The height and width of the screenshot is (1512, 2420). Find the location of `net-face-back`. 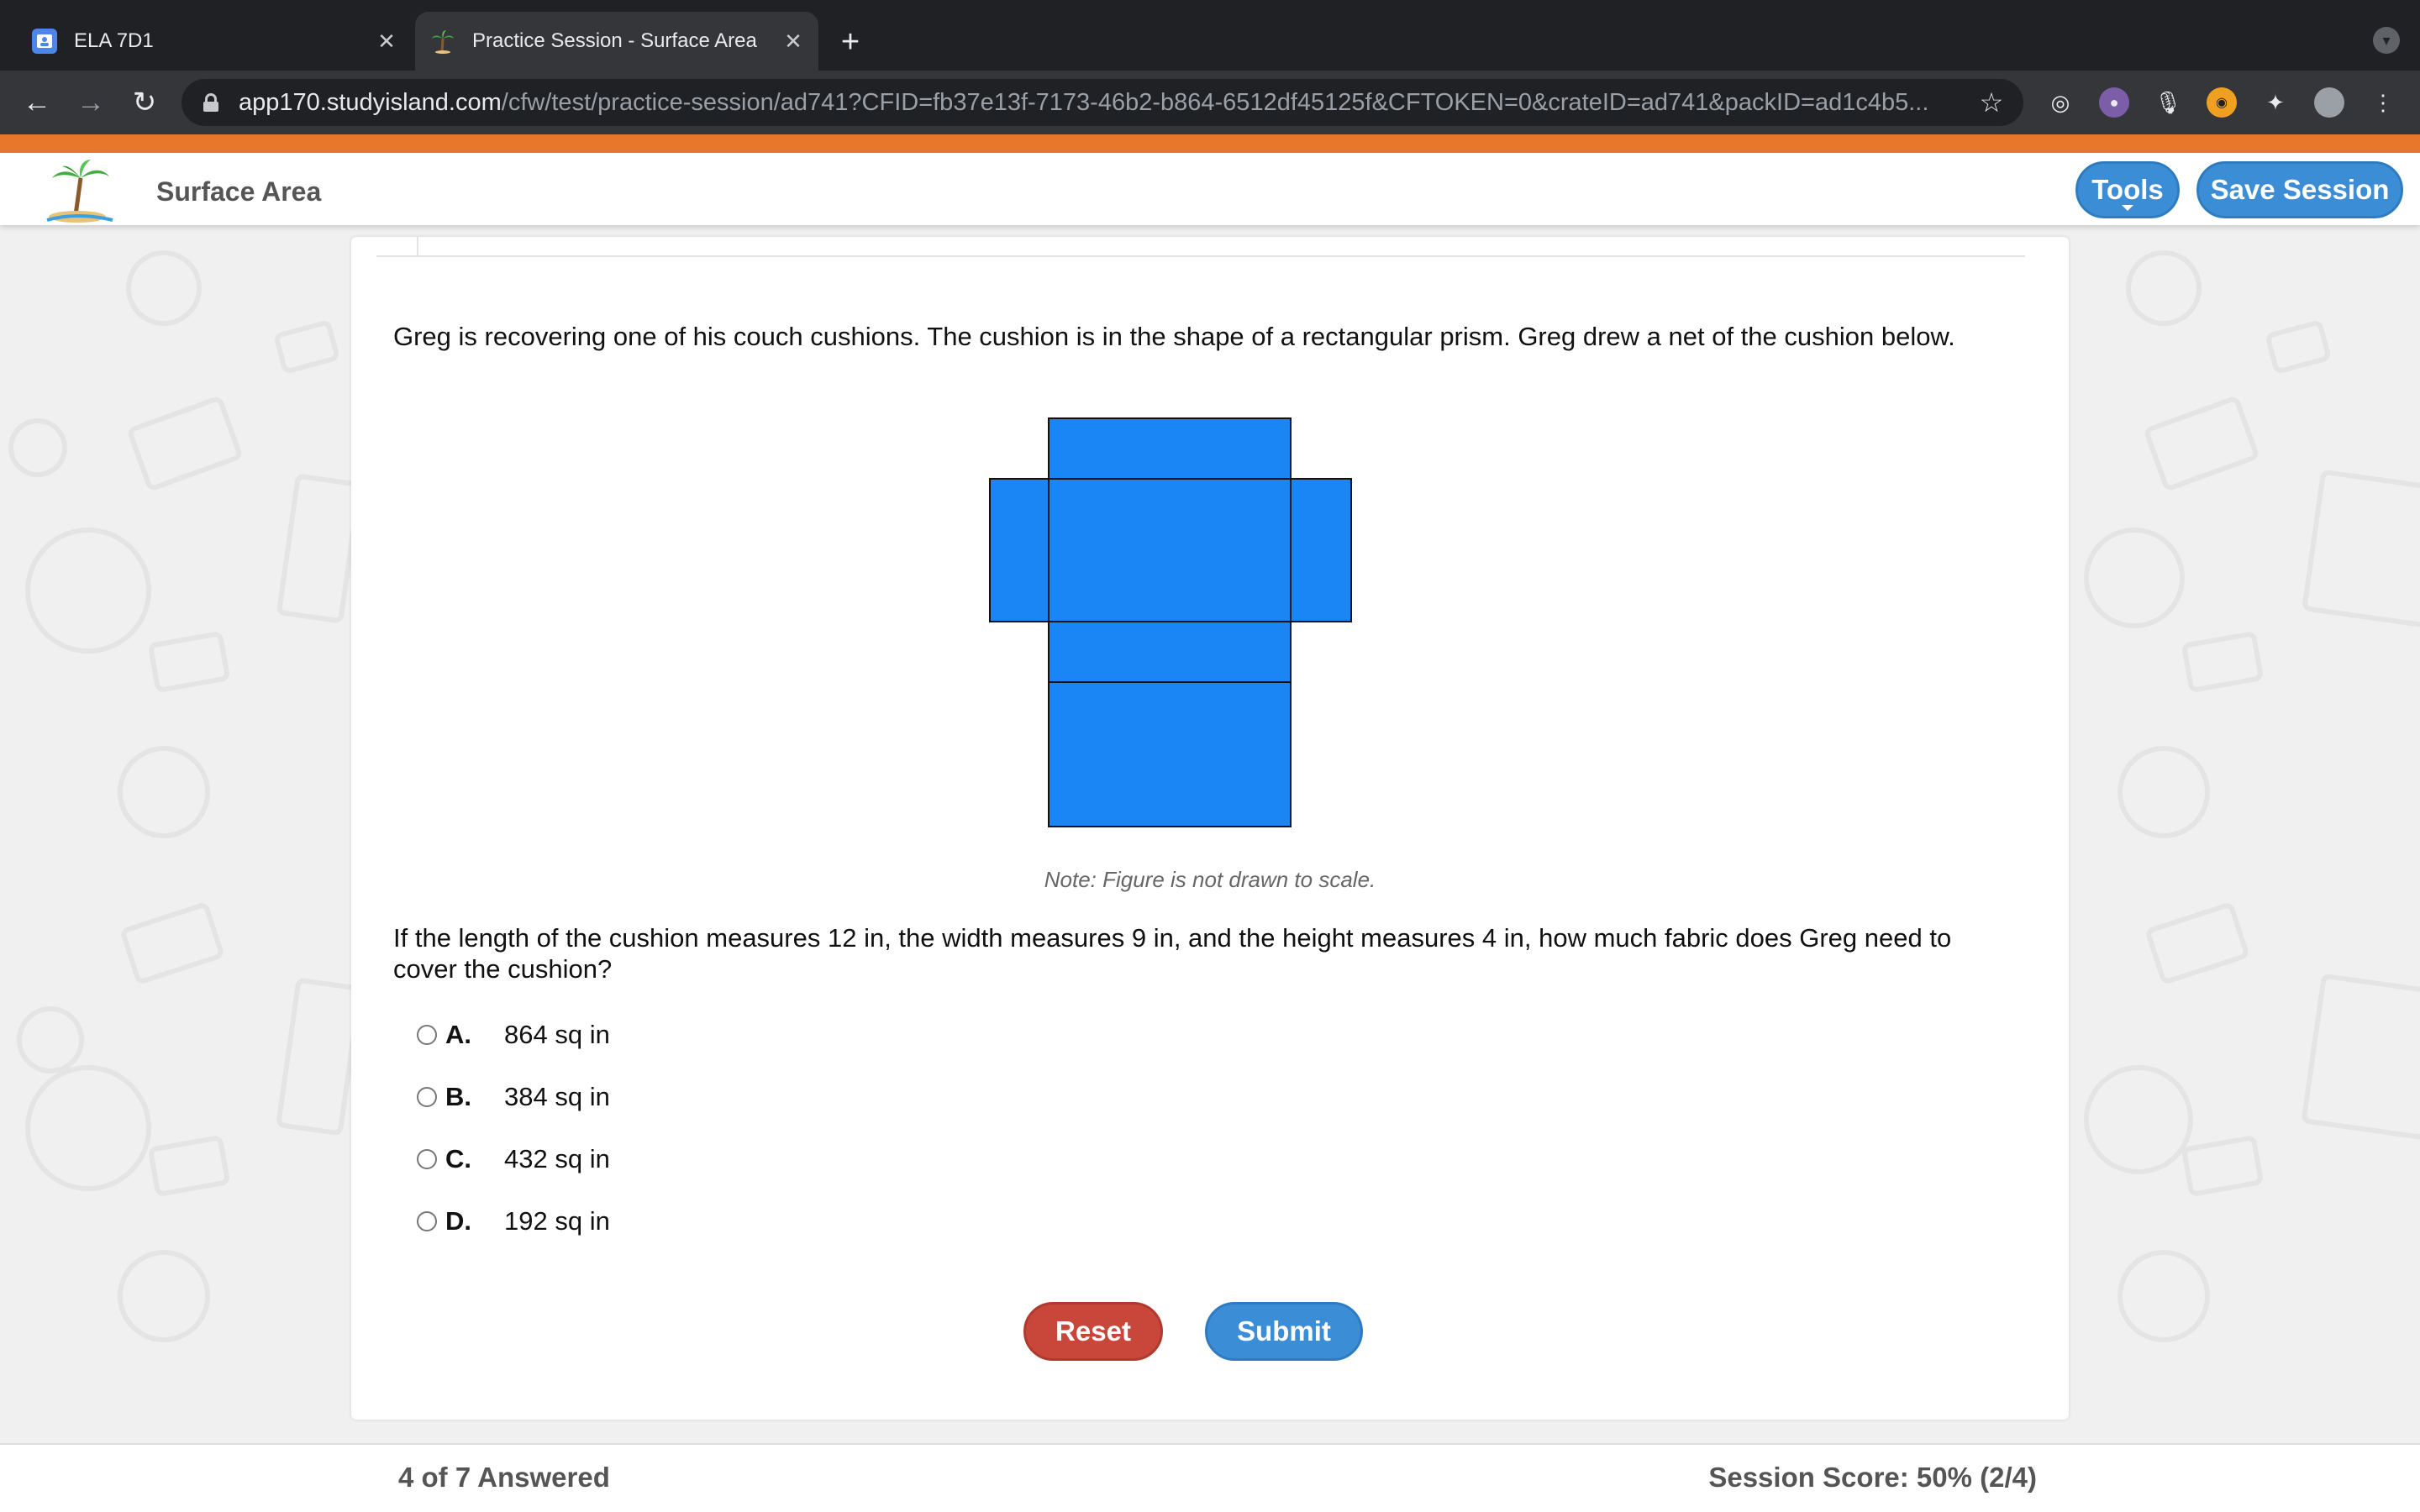

net-face-back is located at coordinates (1170, 754).